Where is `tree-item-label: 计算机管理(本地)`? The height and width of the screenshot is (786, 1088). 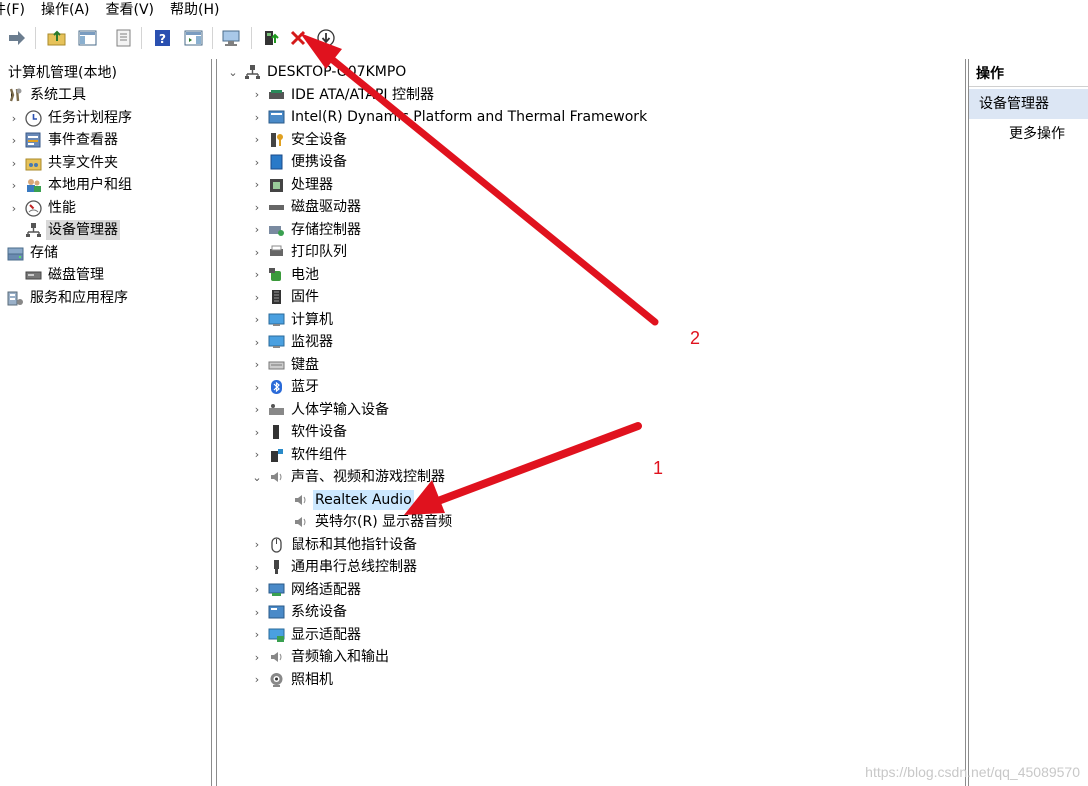
tree-item-label: 计算机管理(本地) is located at coordinates (62, 73).